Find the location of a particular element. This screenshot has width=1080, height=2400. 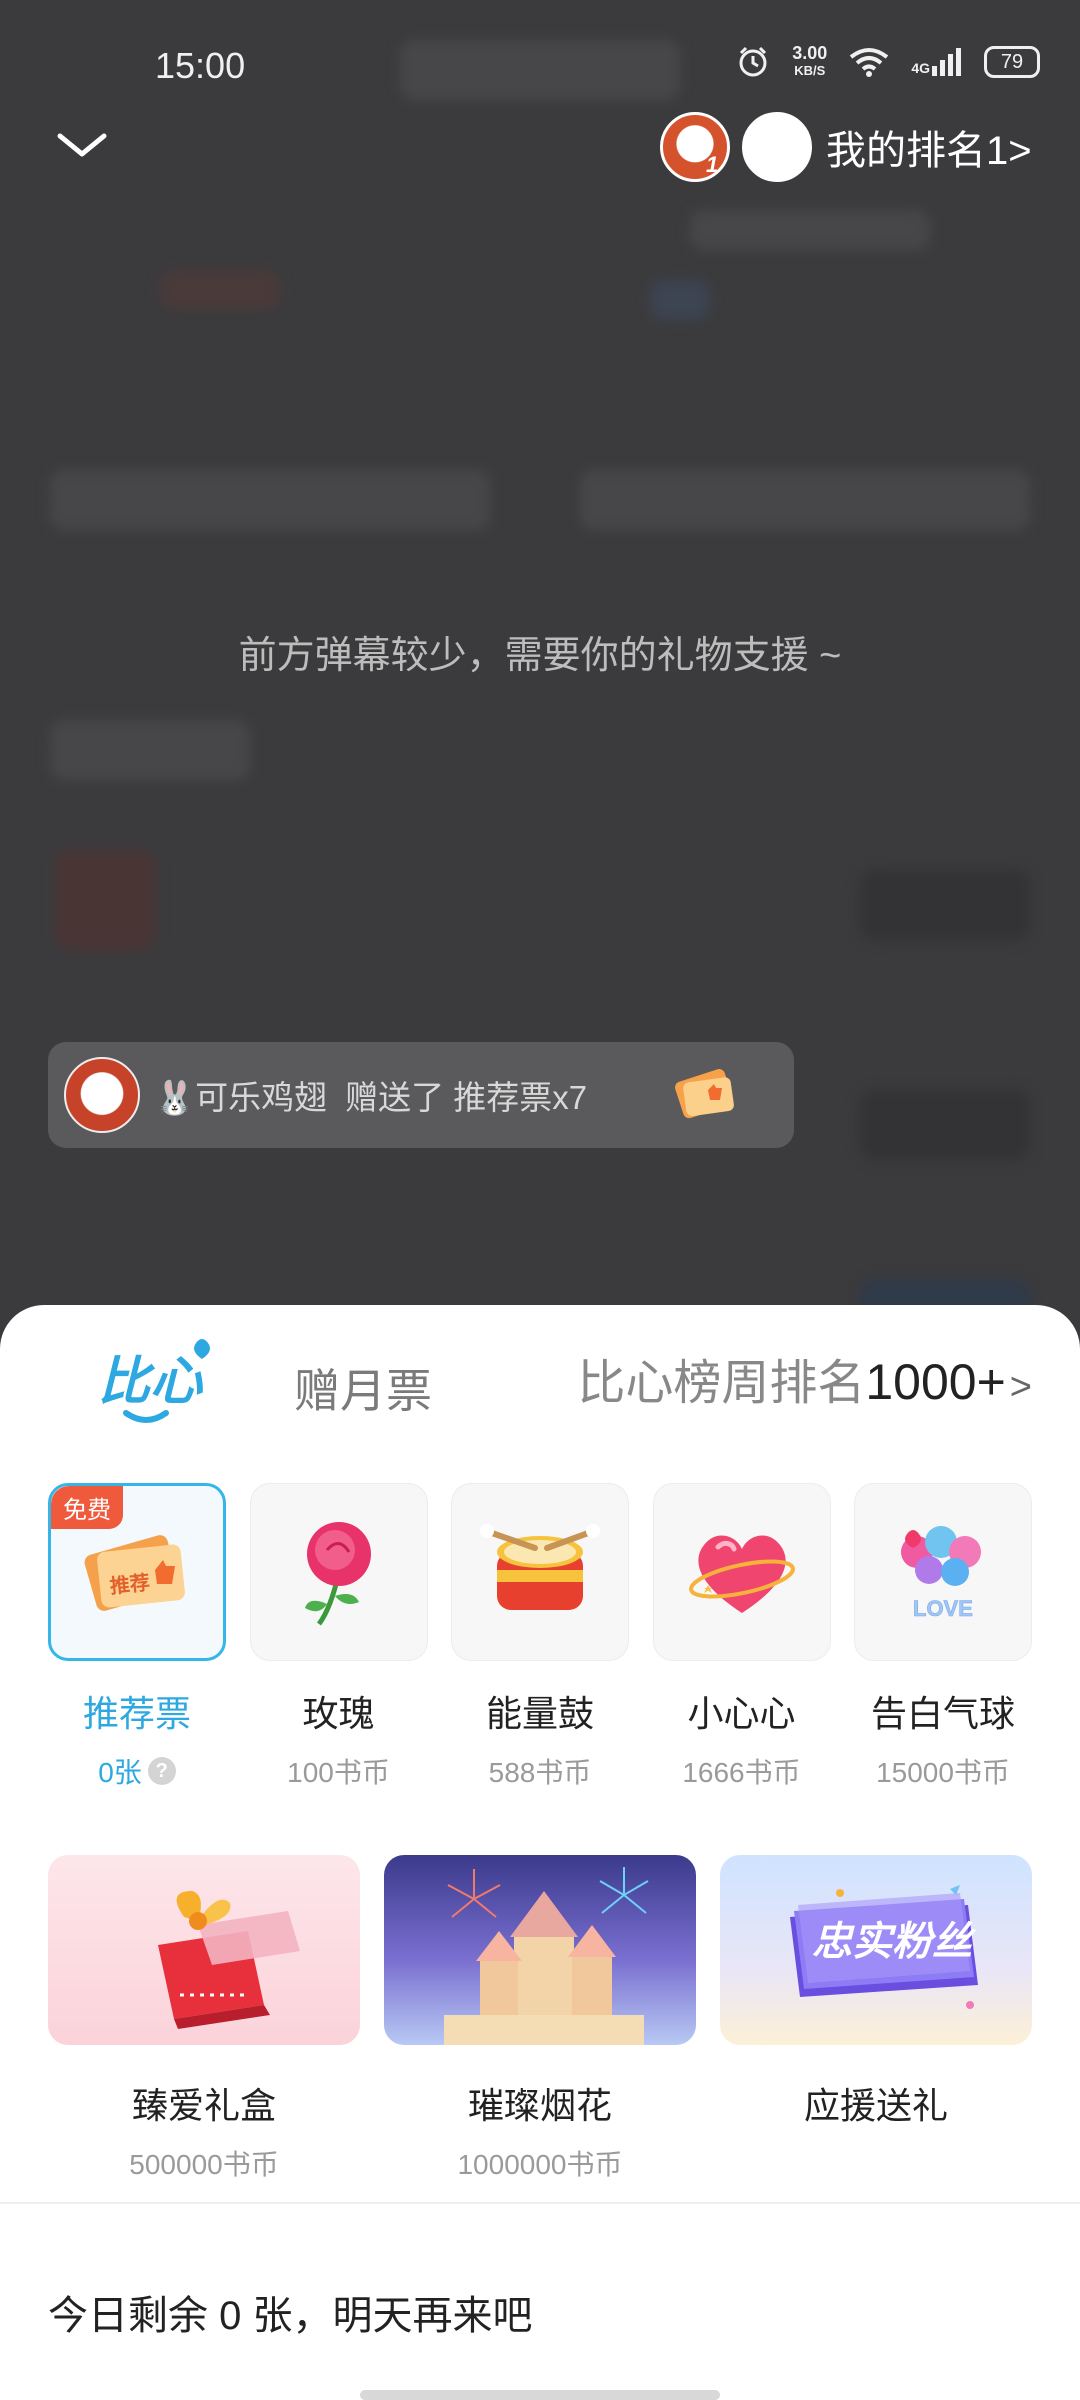

gift-price: 500000书币 is located at coordinates (204, 2164).